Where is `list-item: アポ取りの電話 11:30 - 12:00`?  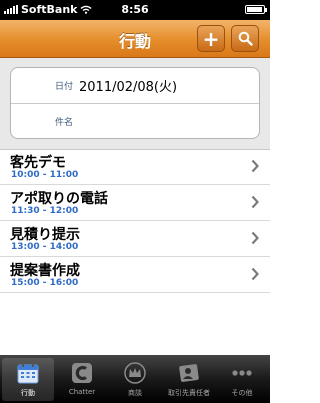 list-item: アポ取りの電話 11:30 - 12:00 is located at coordinates (135, 203).